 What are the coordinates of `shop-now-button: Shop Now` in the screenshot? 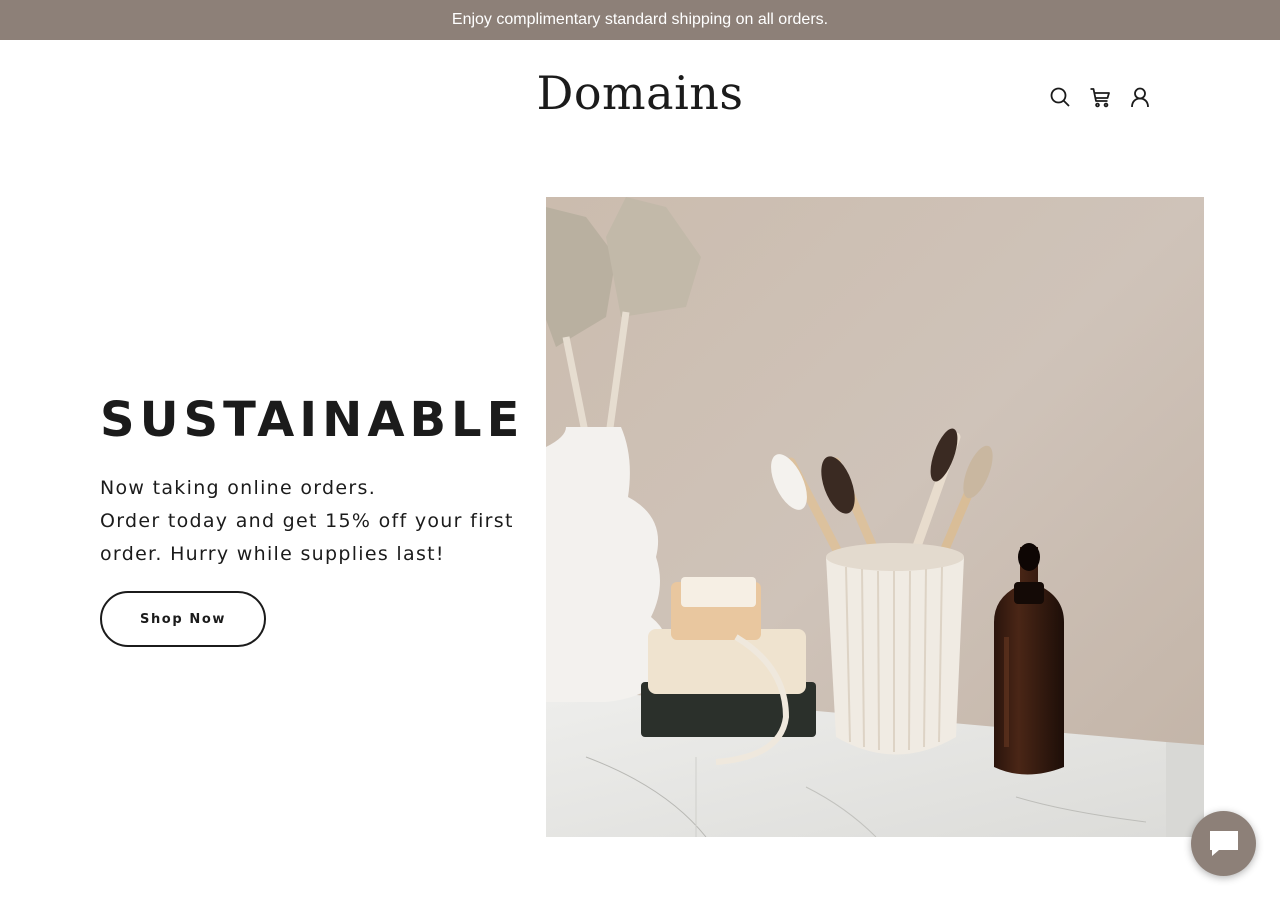 It's located at (183, 619).